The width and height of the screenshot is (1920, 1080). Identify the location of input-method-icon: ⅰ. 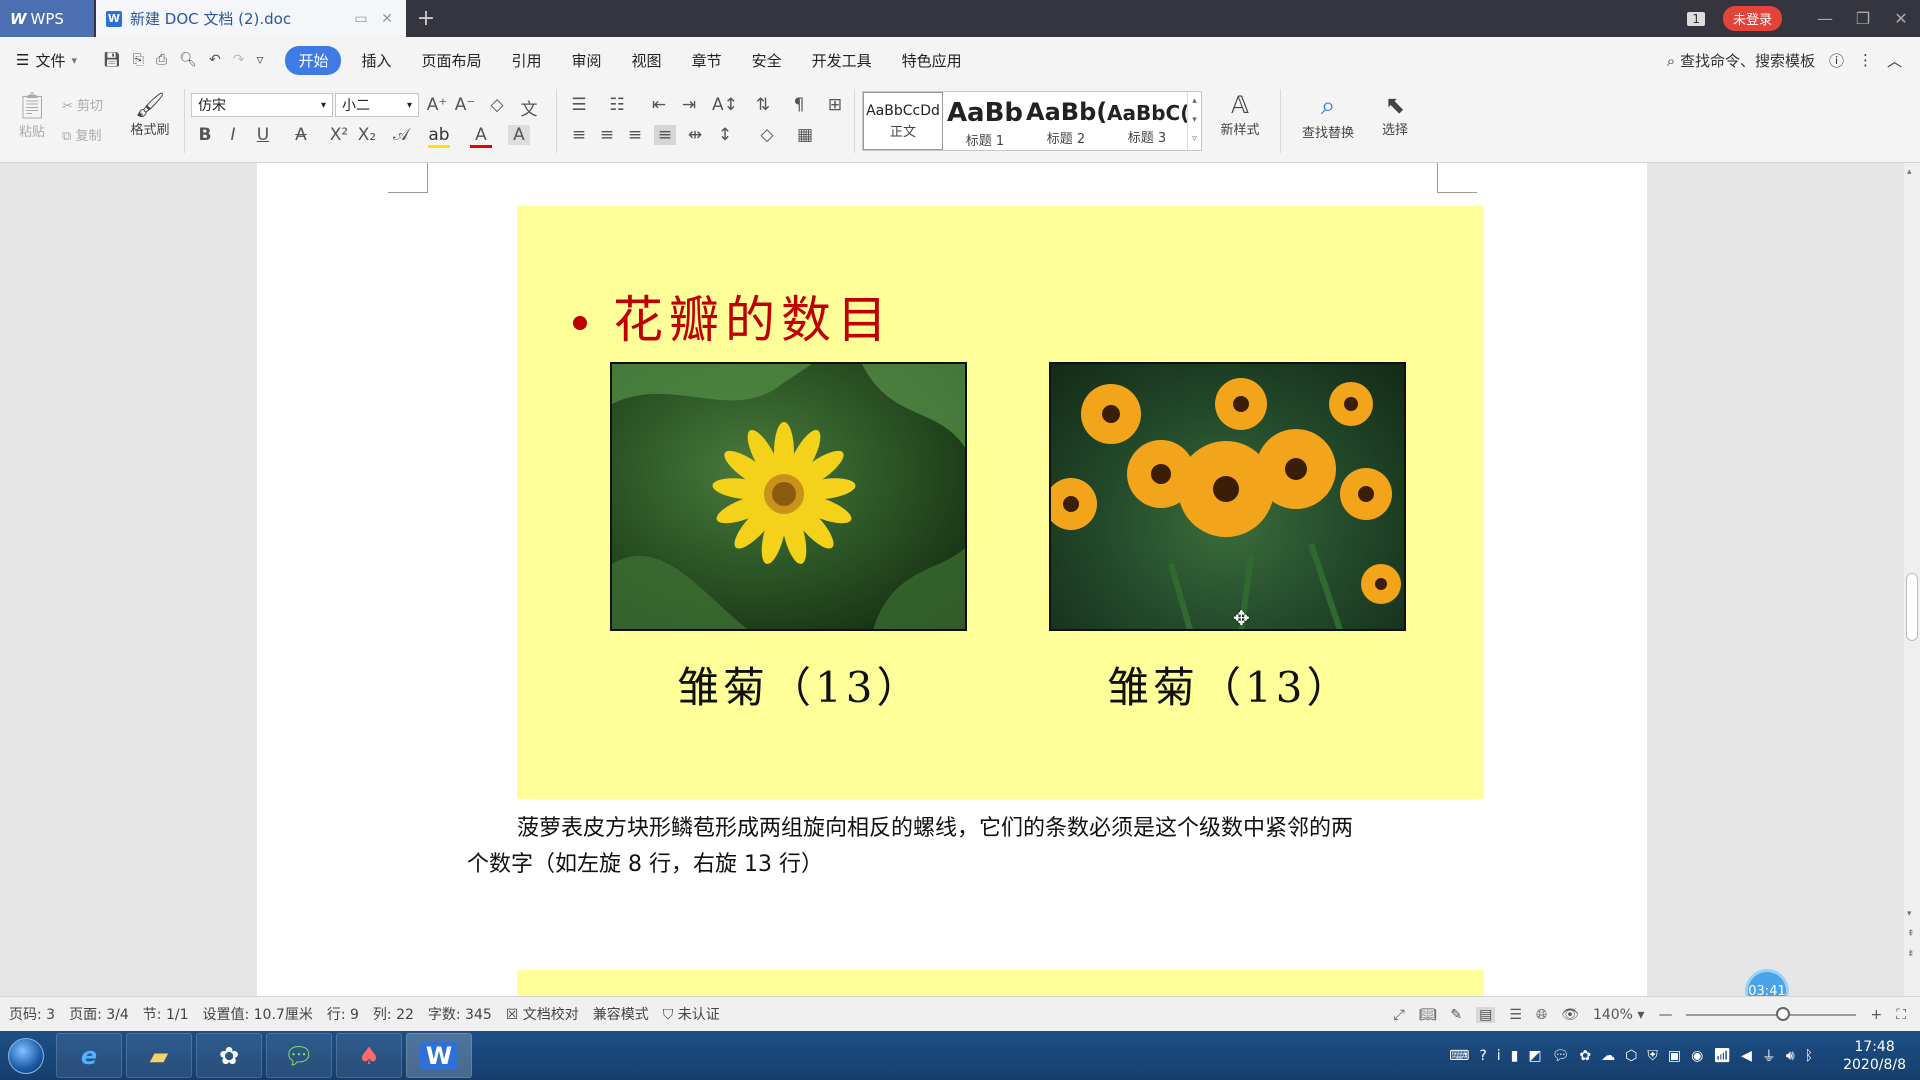
(1499, 1056).